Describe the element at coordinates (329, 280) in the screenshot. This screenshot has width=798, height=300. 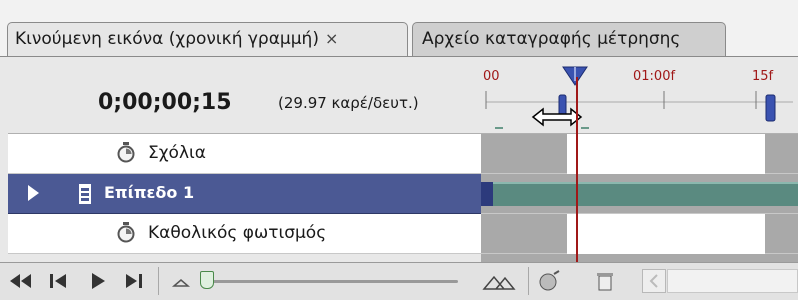
I see `zoom-slider` at that location.